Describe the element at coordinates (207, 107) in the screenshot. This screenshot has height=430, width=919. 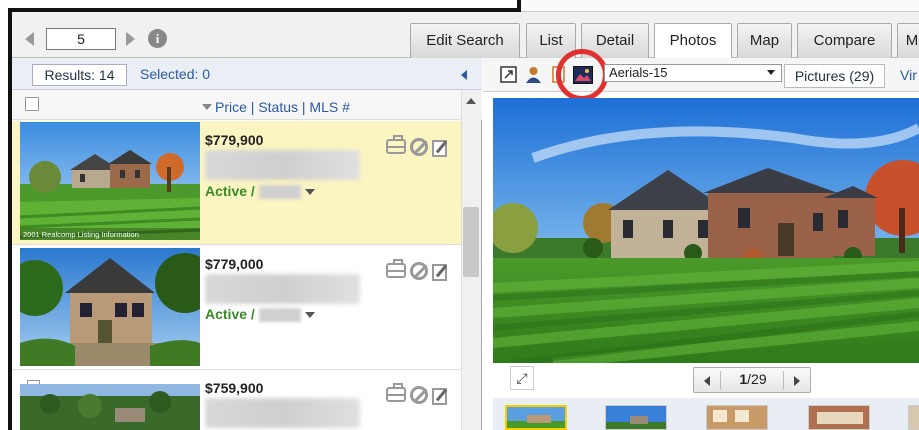
I see `sort-desc-icon` at that location.